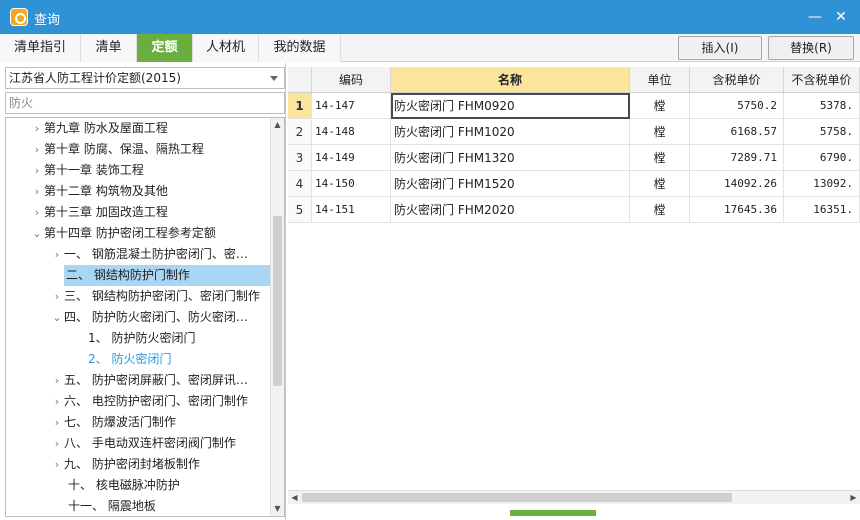  I want to click on cell-name: 防火密闭门 FHM2020, so click(510, 210).